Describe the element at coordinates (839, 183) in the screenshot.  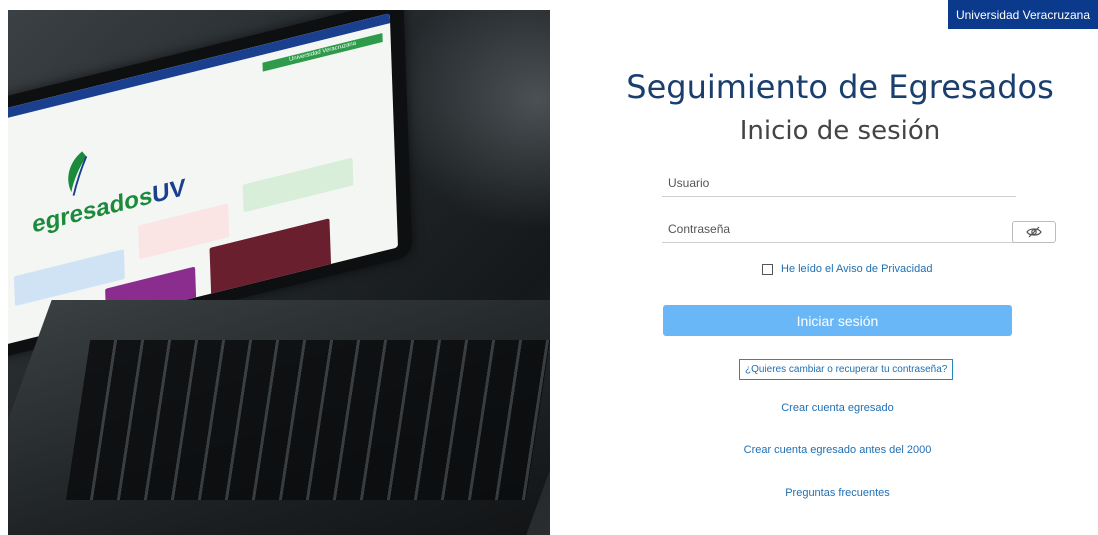
I see `username-input` at that location.